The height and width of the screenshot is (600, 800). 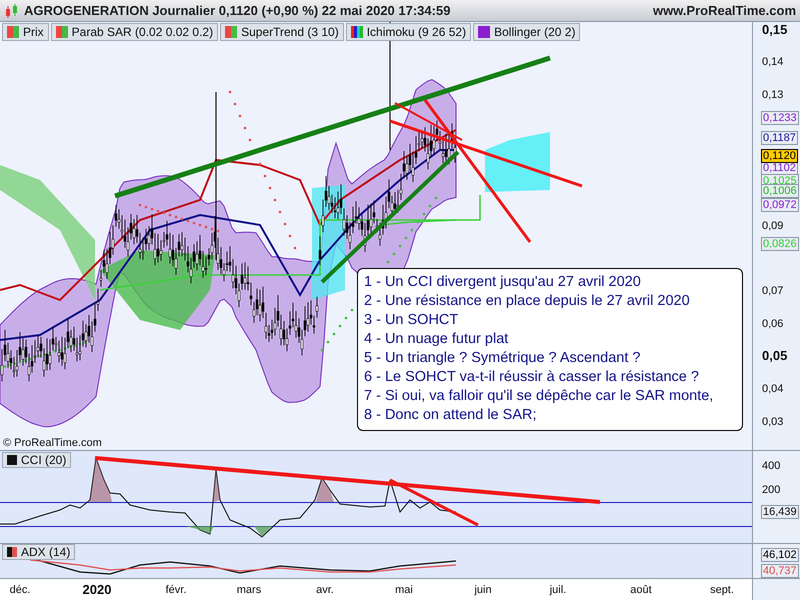 I want to click on axis-label: févr., so click(x=176, y=590).